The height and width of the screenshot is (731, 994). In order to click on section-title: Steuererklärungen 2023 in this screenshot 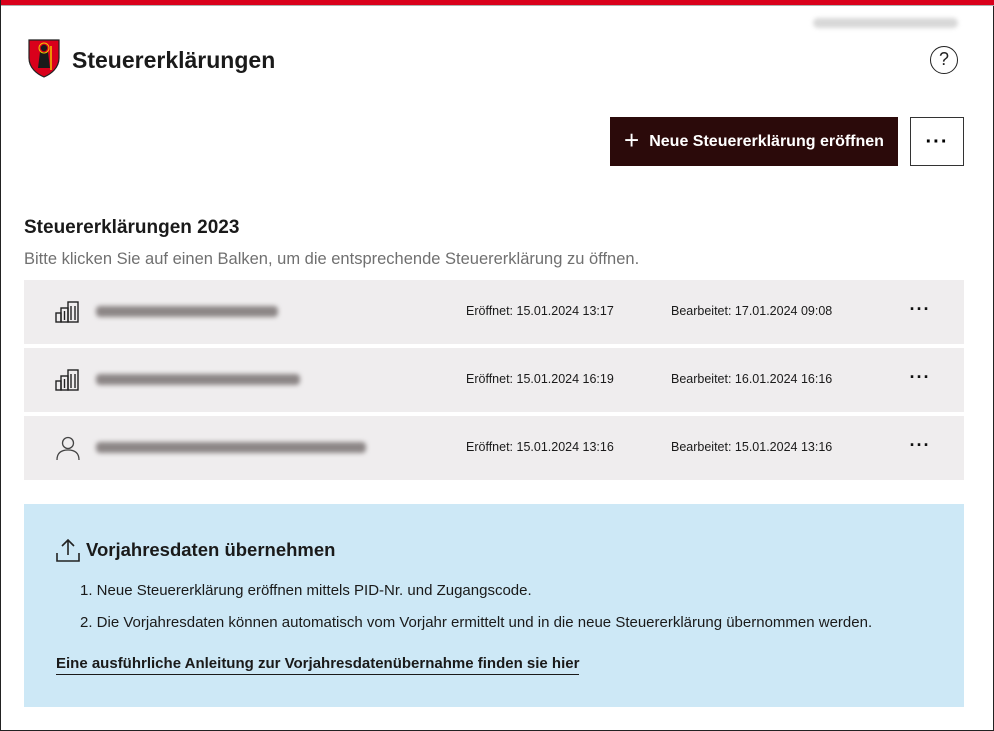, I will do `click(132, 227)`.